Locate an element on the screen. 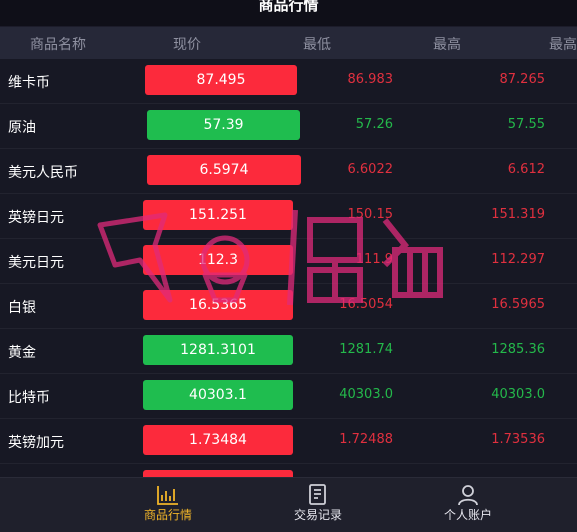 The width and height of the screenshot is (577, 532). commodity-name: 英镑日元 is located at coordinates (36, 218).